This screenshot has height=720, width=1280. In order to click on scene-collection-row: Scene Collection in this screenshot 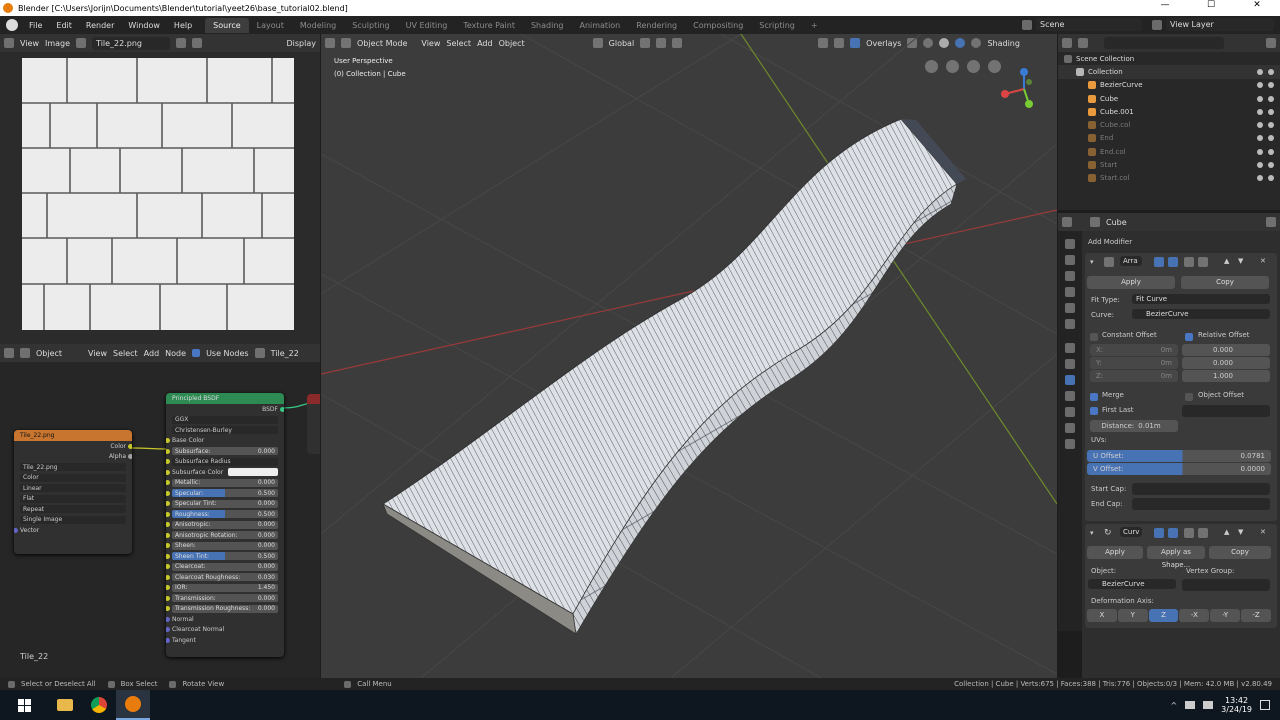, I will do `click(1169, 58)`.